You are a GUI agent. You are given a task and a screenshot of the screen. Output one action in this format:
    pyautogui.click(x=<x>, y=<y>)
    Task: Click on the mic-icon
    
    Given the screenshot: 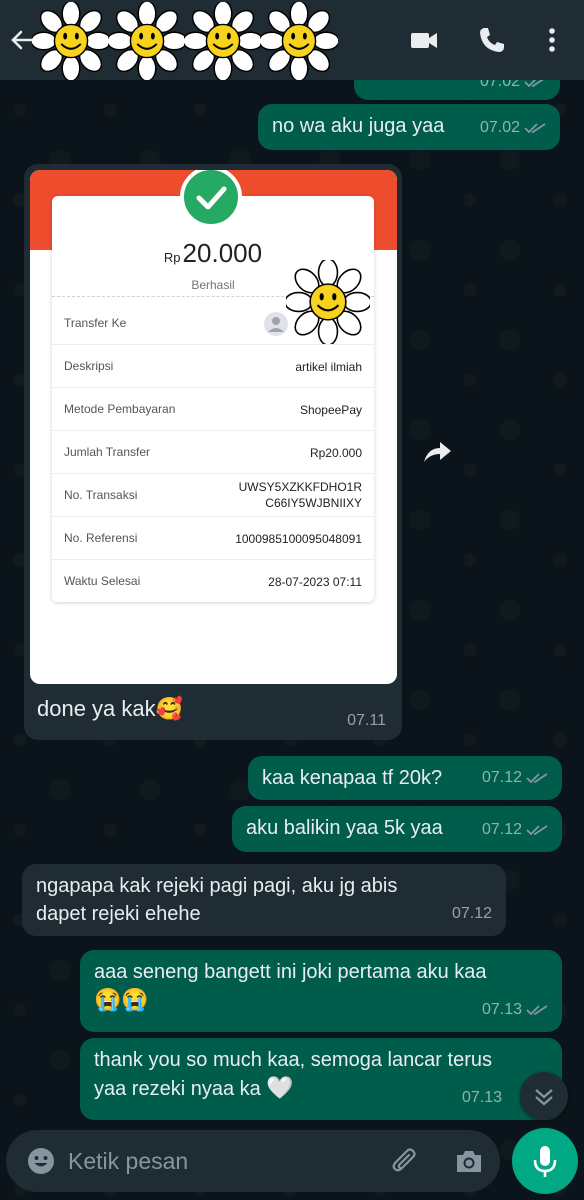 What is the action you would take?
    pyautogui.click(x=545, y=1161)
    